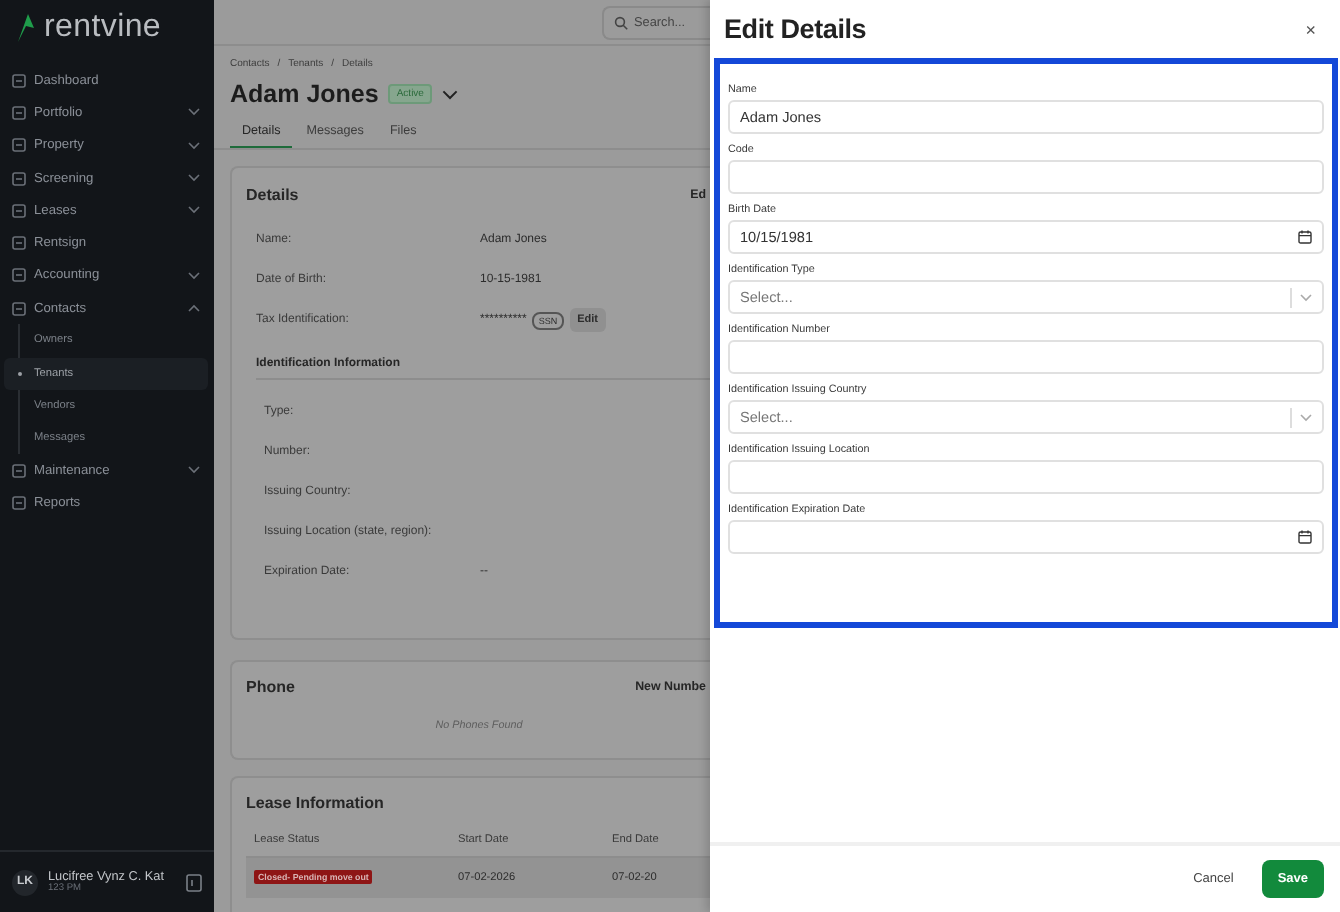 Image resolution: width=1340 pixels, height=912 pixels. Describe the element at coordinates (316, 803) in the screenshot. I see `card-title: Lease Information` at that location.